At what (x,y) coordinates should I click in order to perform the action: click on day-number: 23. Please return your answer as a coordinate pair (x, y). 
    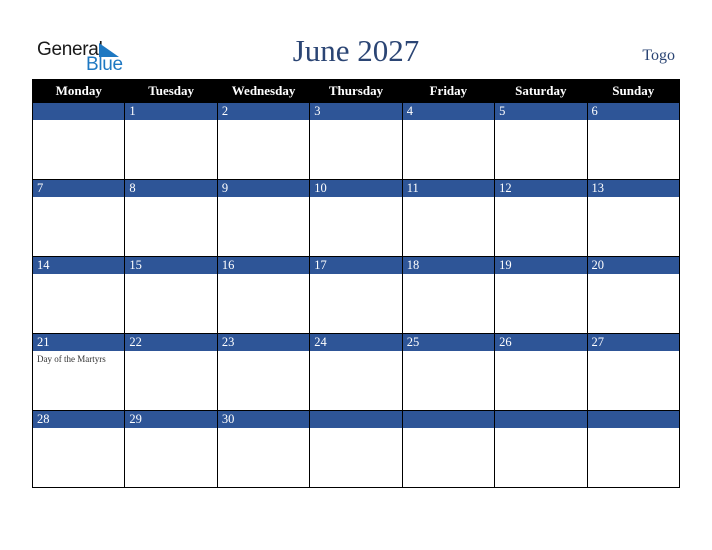
    Looking at the image, I should click on (263, 342).